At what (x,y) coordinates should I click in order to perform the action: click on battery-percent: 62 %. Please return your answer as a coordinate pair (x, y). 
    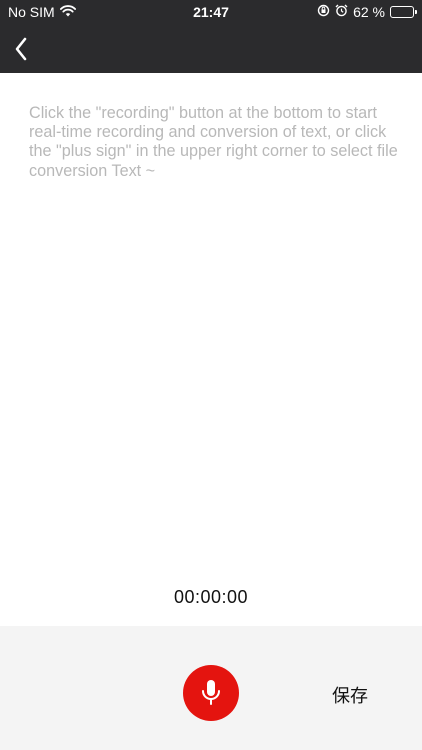
    Looking at the image, I should click on (369, 12).